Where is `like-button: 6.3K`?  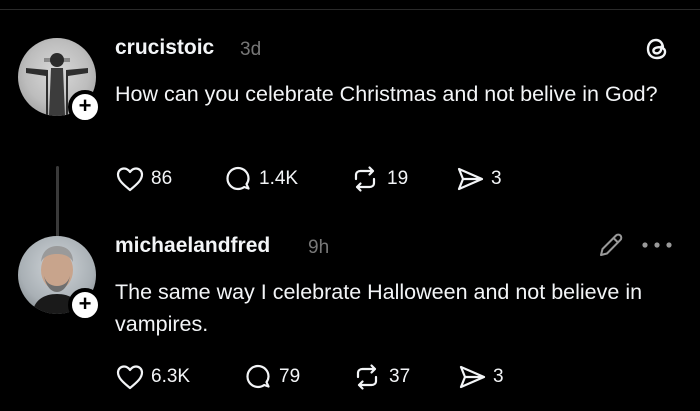 like-button: 6.3K is located at coordinates (152, 377).